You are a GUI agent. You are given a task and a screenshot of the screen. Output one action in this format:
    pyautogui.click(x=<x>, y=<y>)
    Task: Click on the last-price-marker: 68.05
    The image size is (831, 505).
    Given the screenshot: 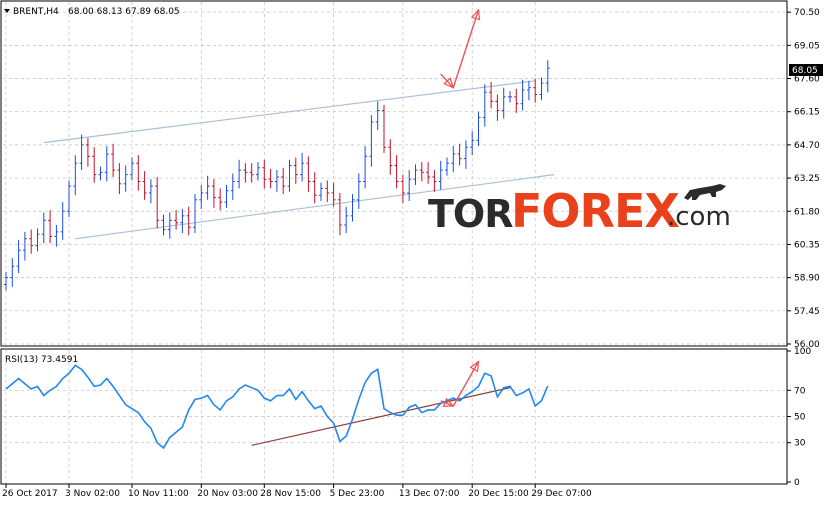 What is the action you would take?
    pyautogui.click(x=806, y=70)
    